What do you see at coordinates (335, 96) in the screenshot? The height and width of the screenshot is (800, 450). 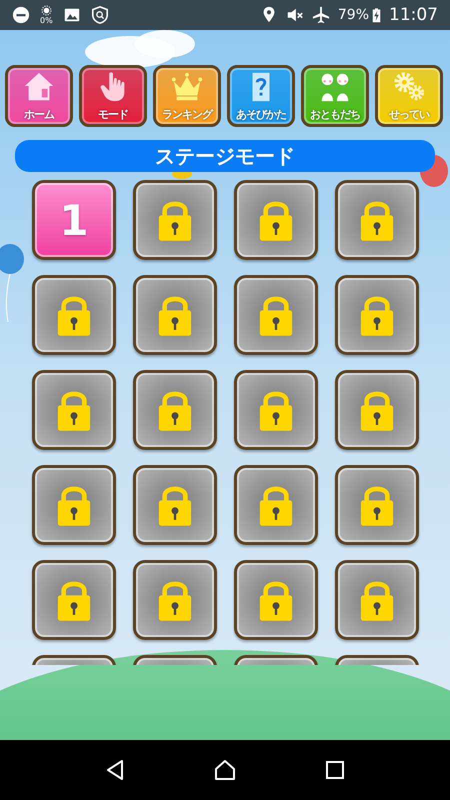 I see `menu-button: おともだち` at bounding box center [335, 96].